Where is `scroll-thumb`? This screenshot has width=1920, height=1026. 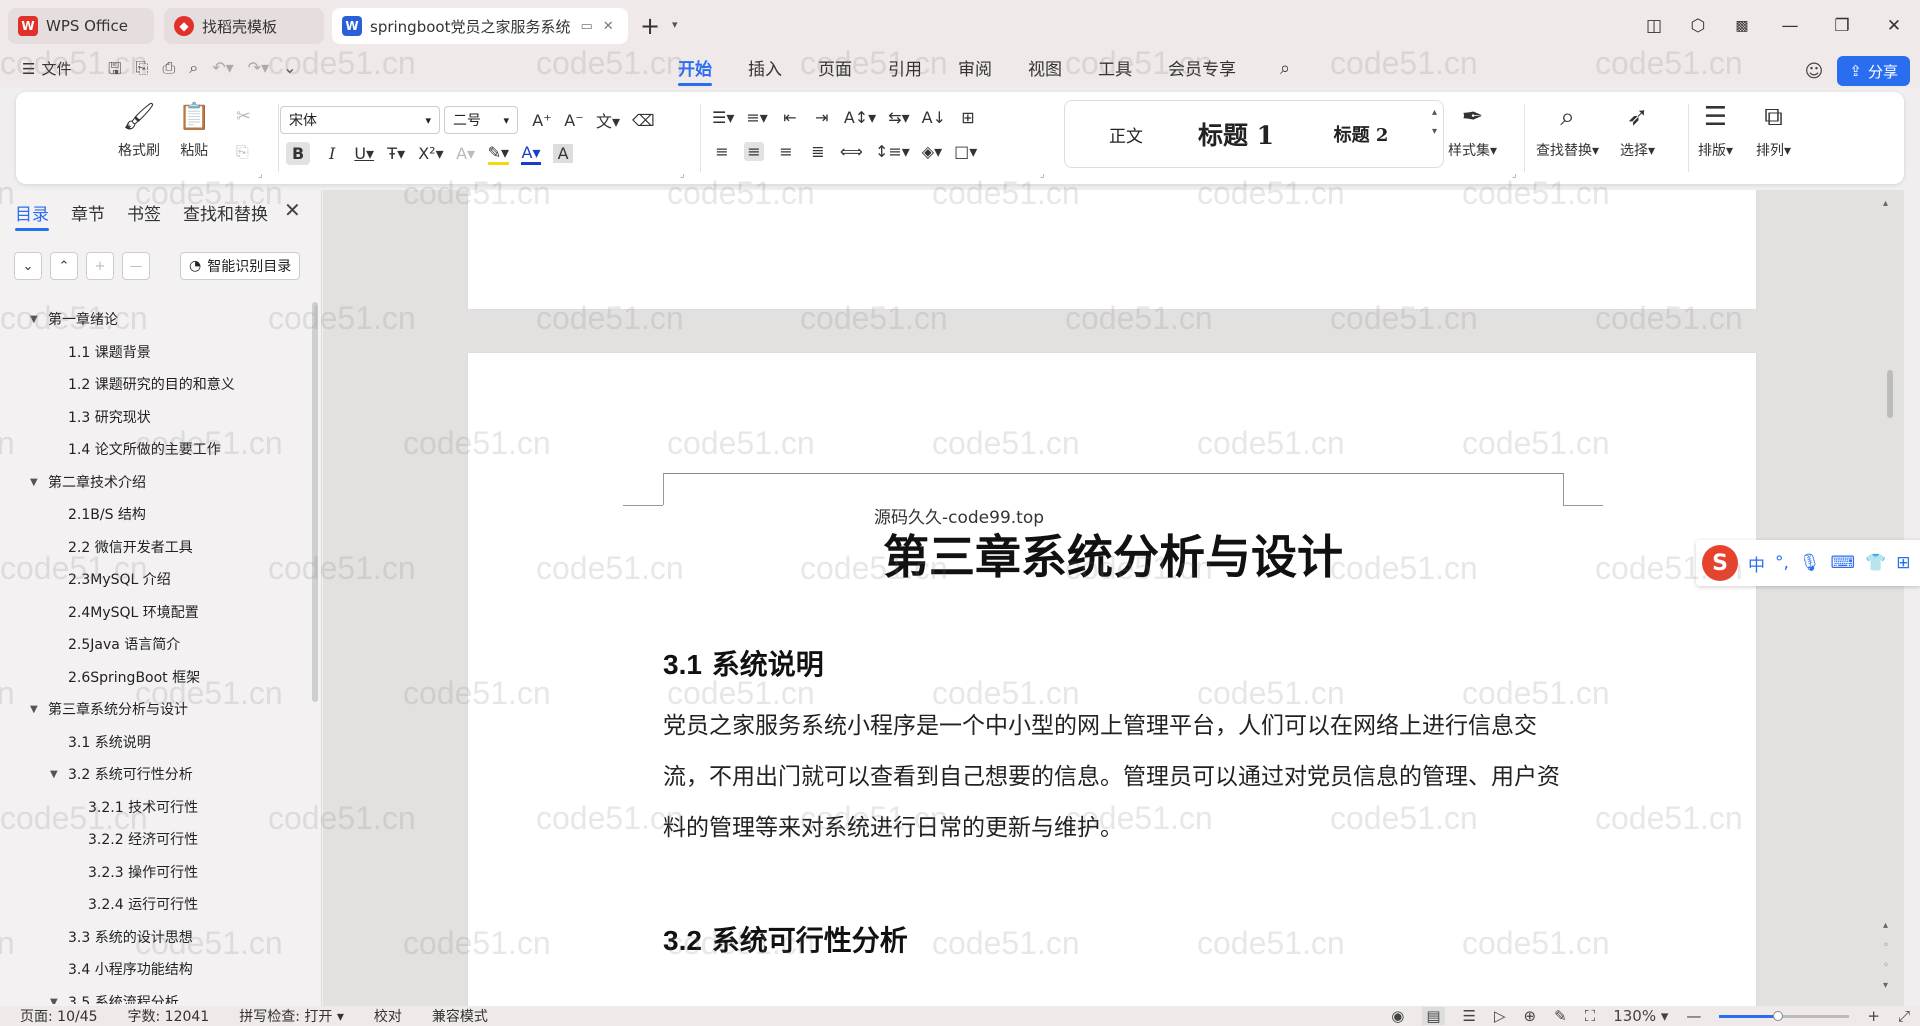 scroll-thumb is located at coordinates (1890, 394).